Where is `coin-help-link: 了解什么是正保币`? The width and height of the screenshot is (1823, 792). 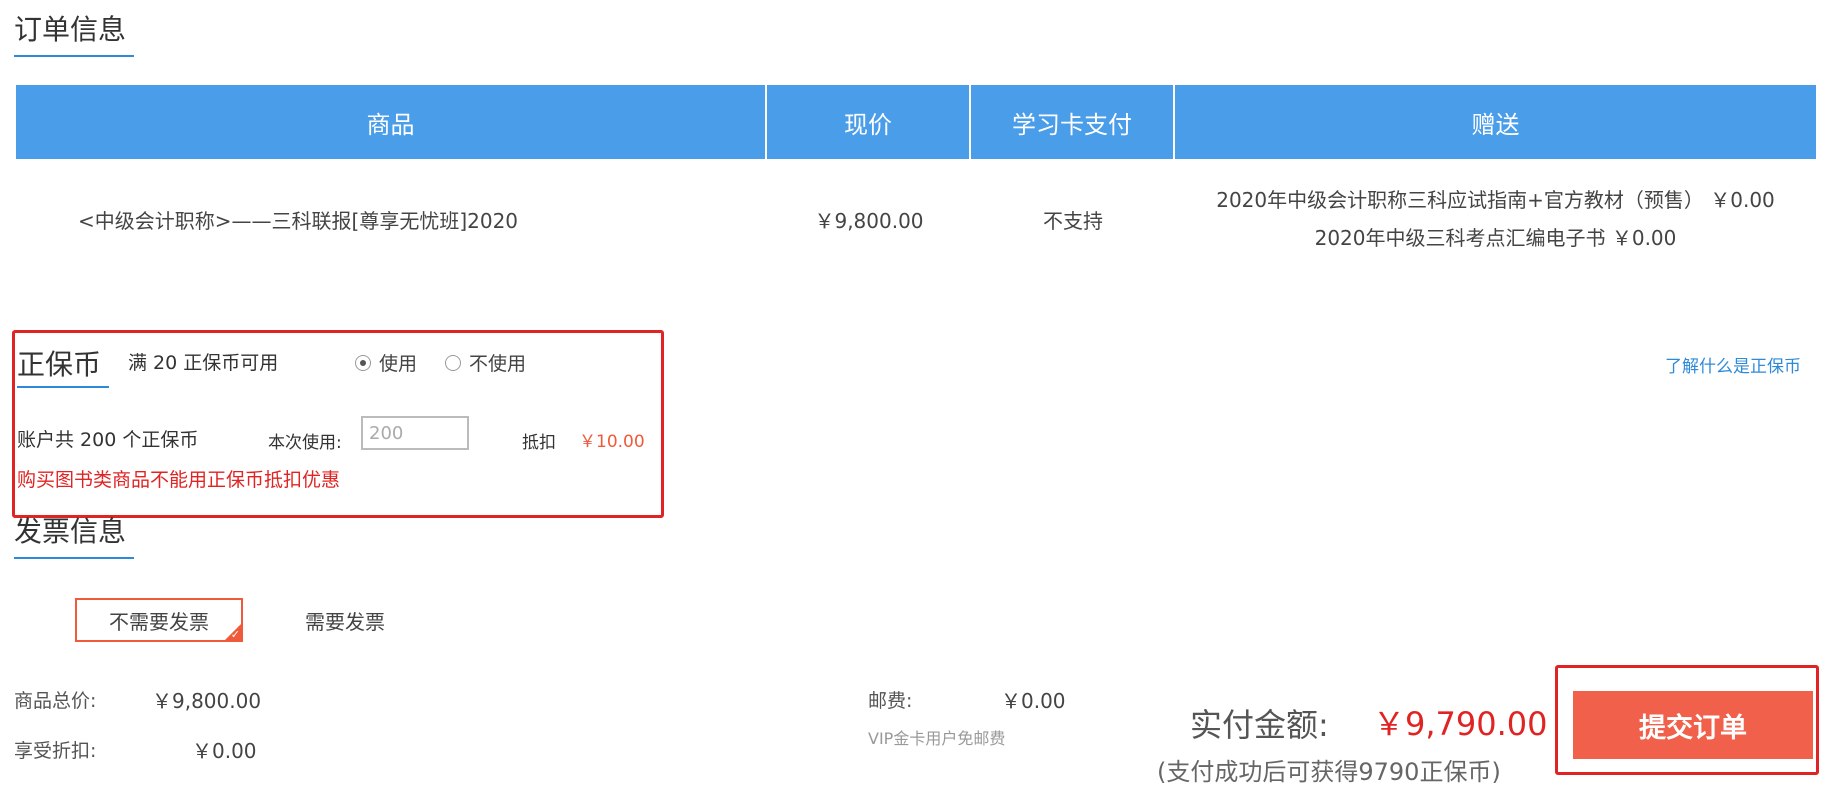 coin-help-link: 了解什么是正保币 is located at coordinates (1733, 364).